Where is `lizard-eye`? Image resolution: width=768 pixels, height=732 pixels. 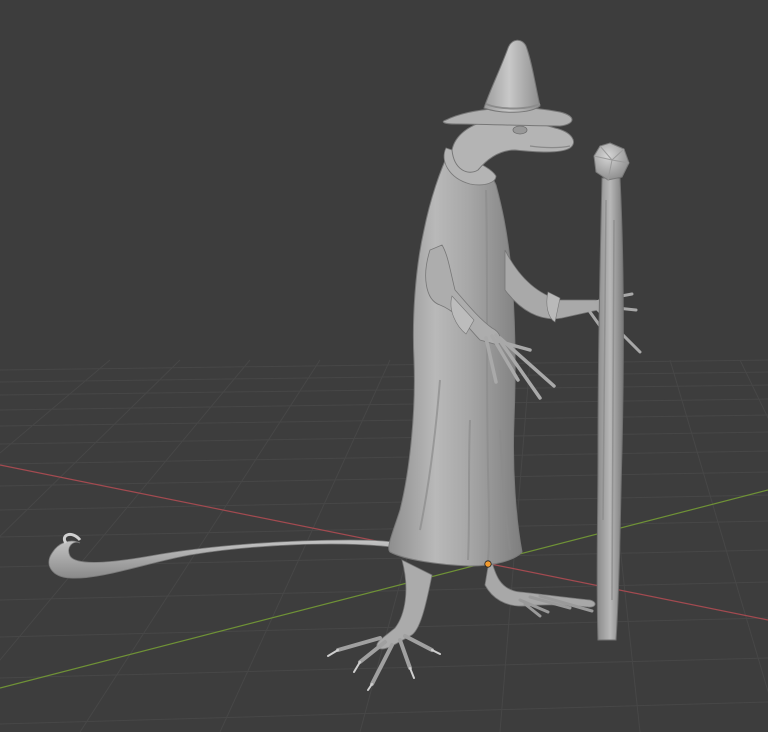
lizard-eye is located at coordinates (520, 130).